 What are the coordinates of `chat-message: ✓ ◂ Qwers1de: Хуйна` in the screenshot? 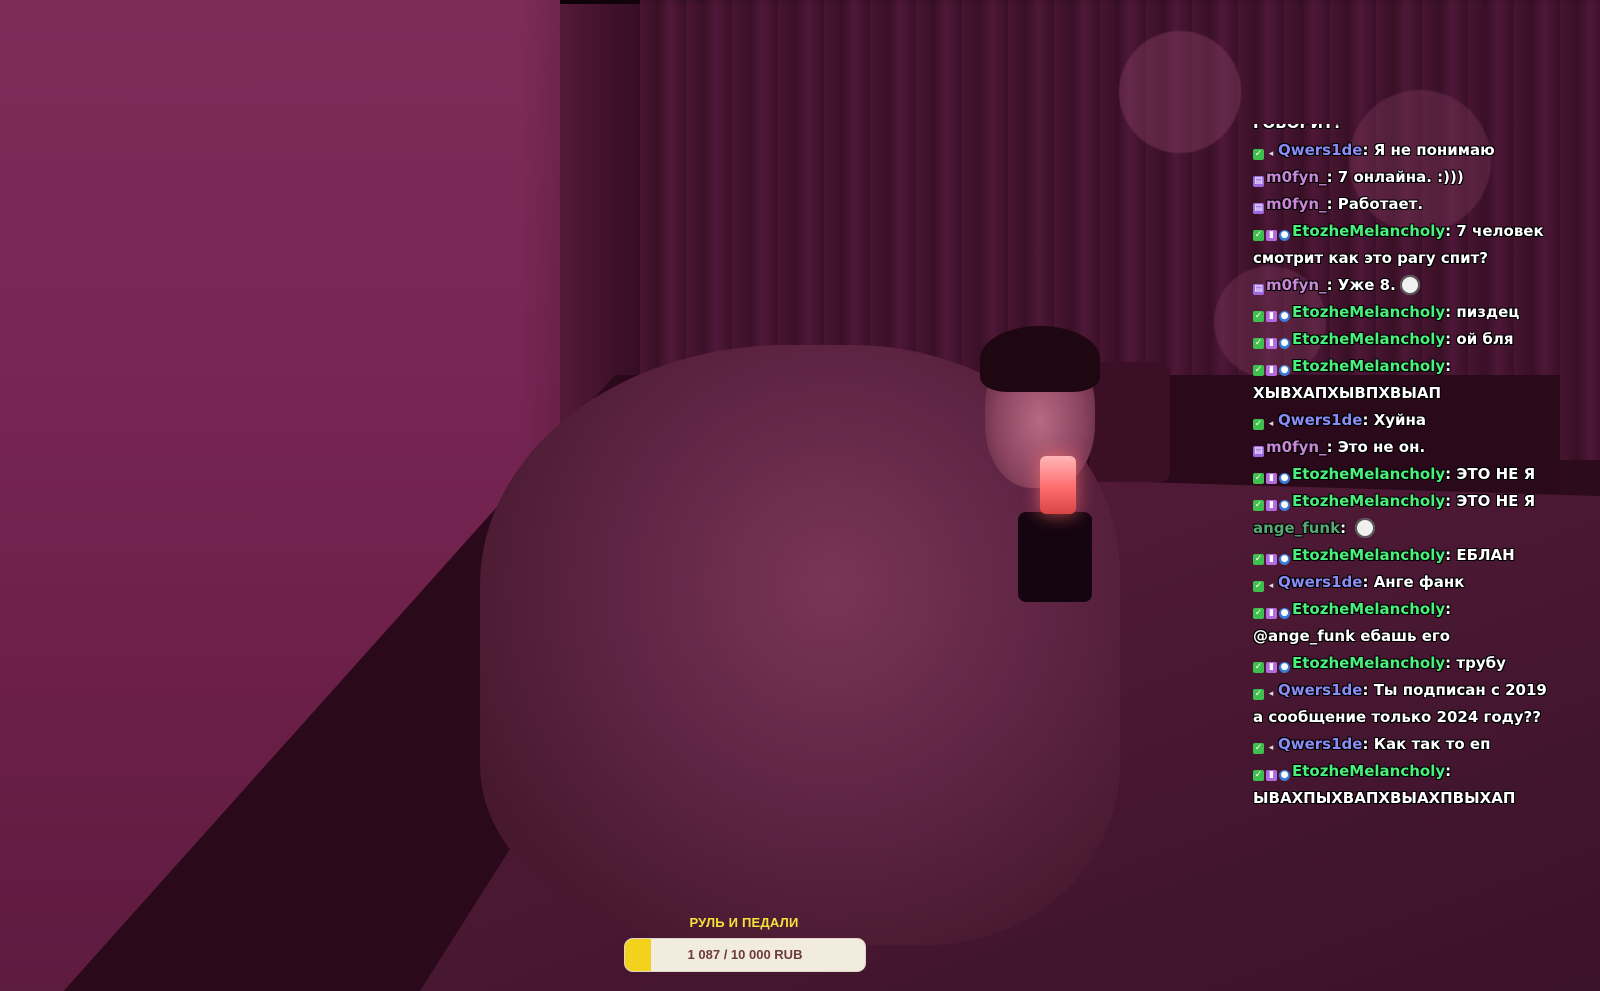 It's located at (1403, 420).